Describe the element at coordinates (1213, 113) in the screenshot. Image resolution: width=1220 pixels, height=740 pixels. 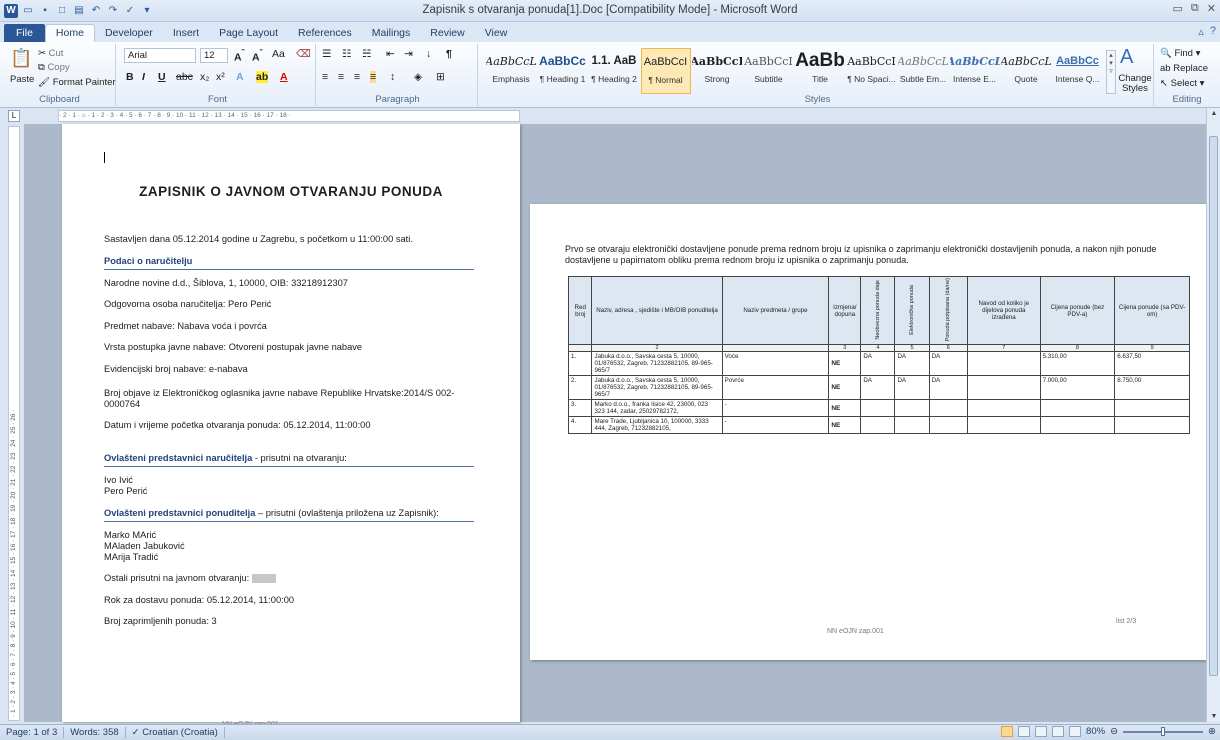
I see `scroll-up-icon: ▲` at that location.